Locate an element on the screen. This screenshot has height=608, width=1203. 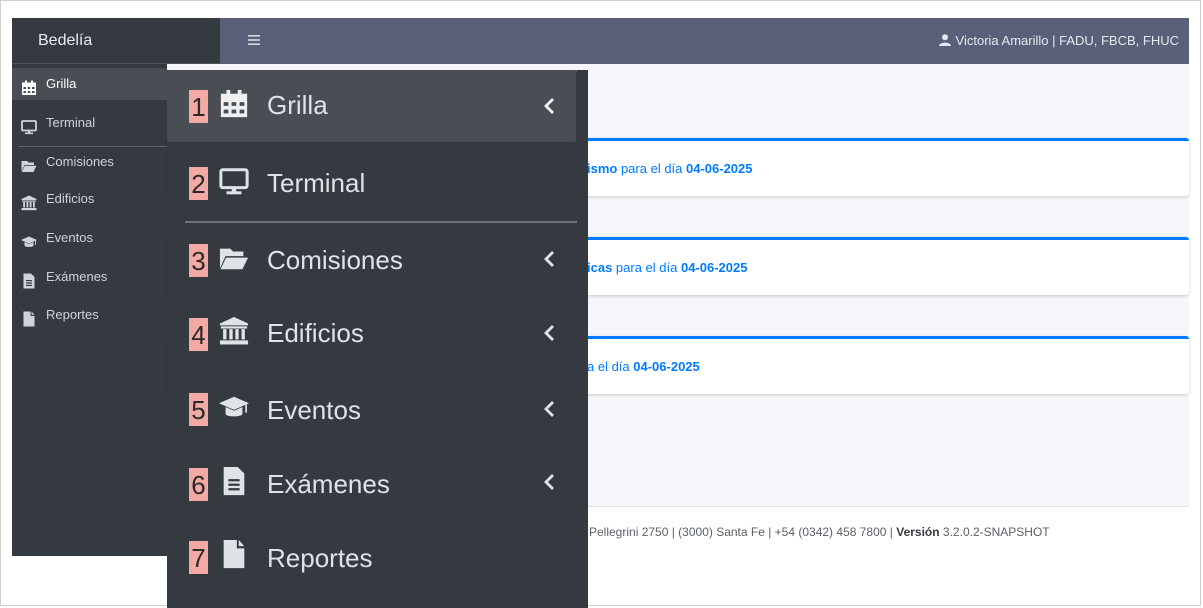
user-menu: Victoria Amarillo | FADU, FBCB, FHUC is located at coordinates (1058, 41).